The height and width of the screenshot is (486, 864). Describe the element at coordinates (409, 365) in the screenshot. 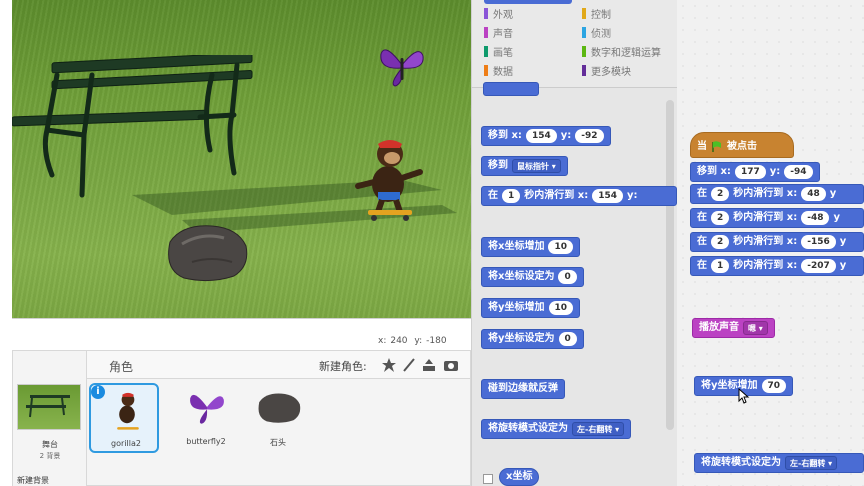

I see `paint-brush-icon` at that location.